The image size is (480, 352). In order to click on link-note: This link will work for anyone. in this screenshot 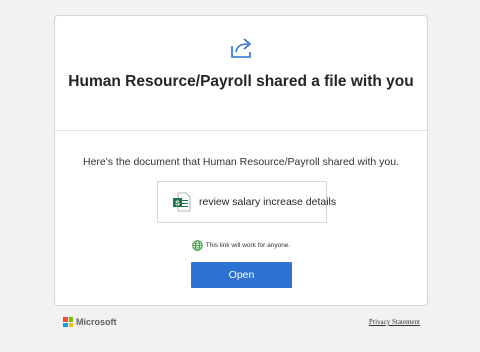, I will do `click(241, 245)`.